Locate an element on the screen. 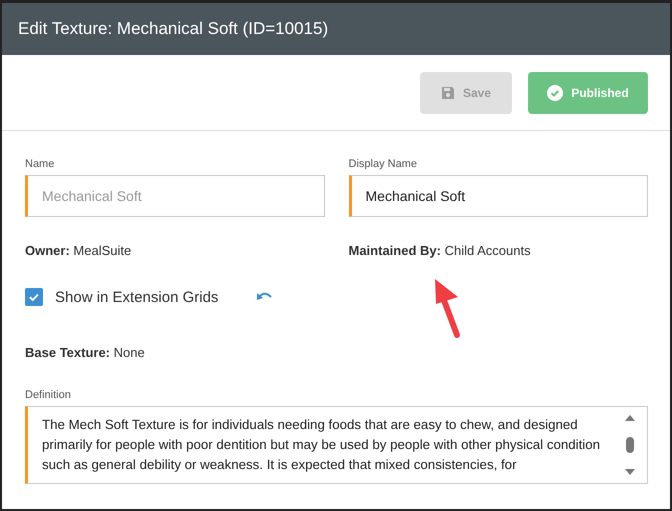 Image resolution: width=672 pixels, height=511 pixels. scroll-up-icon is located at coordinates (630, 418).